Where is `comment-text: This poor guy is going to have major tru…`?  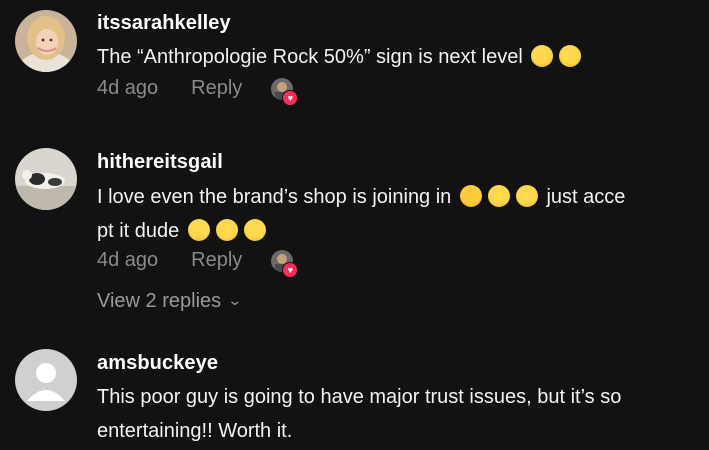
comment-text: This poor guy is going to have major tru… is located at coordinates (359, 414).